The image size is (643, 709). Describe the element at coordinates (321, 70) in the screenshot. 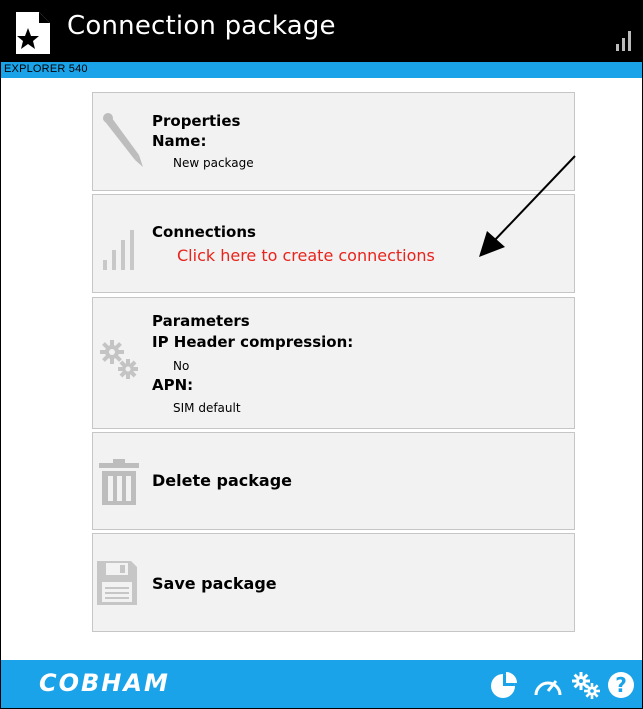

I see `device-bar: EXPLORER 540` at that location.